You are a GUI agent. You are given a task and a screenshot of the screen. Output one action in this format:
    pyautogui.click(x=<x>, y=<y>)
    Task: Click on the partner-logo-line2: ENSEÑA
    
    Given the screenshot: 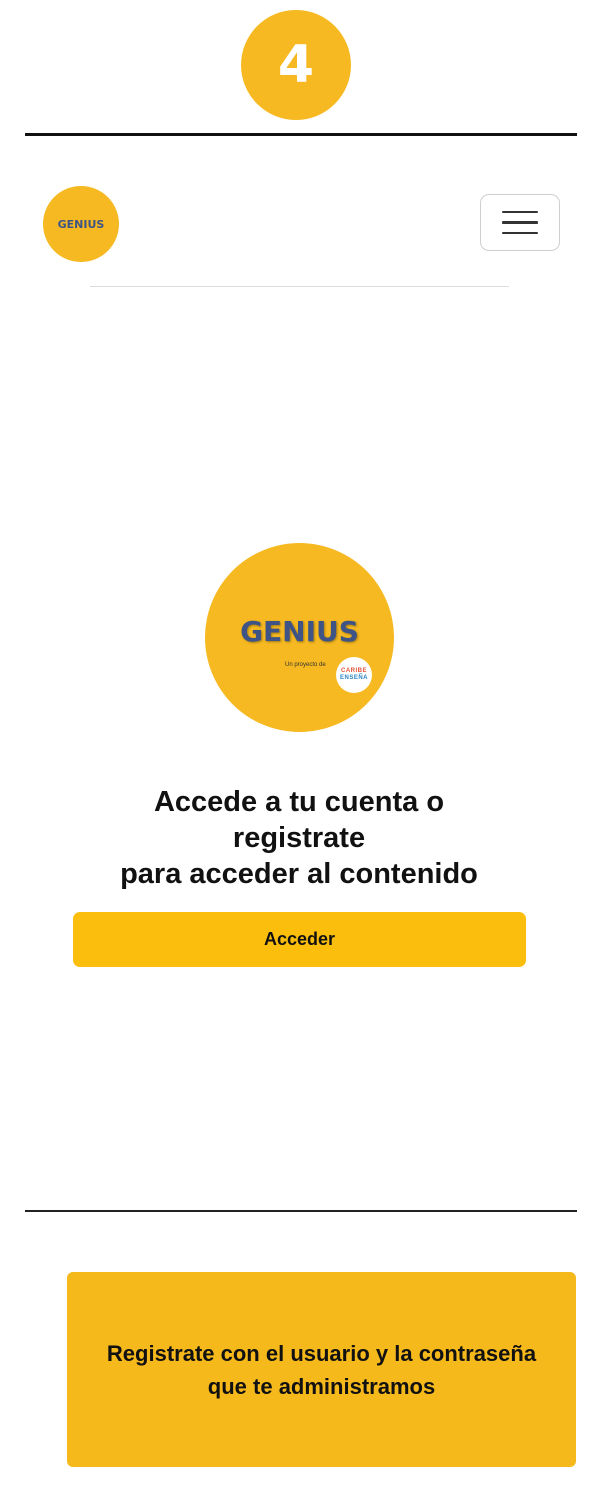 What is the action you would take?
    pyautogui.click(x=353, y=678)
    